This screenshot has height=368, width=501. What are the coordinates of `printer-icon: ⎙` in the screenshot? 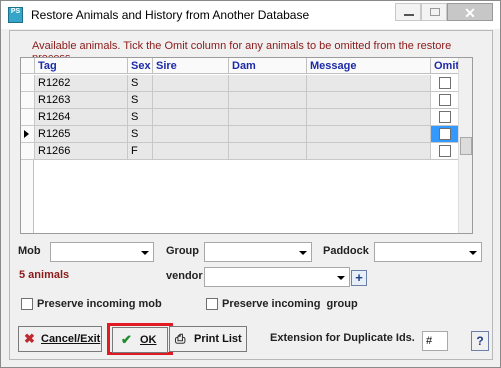 It's located at (180, 338).